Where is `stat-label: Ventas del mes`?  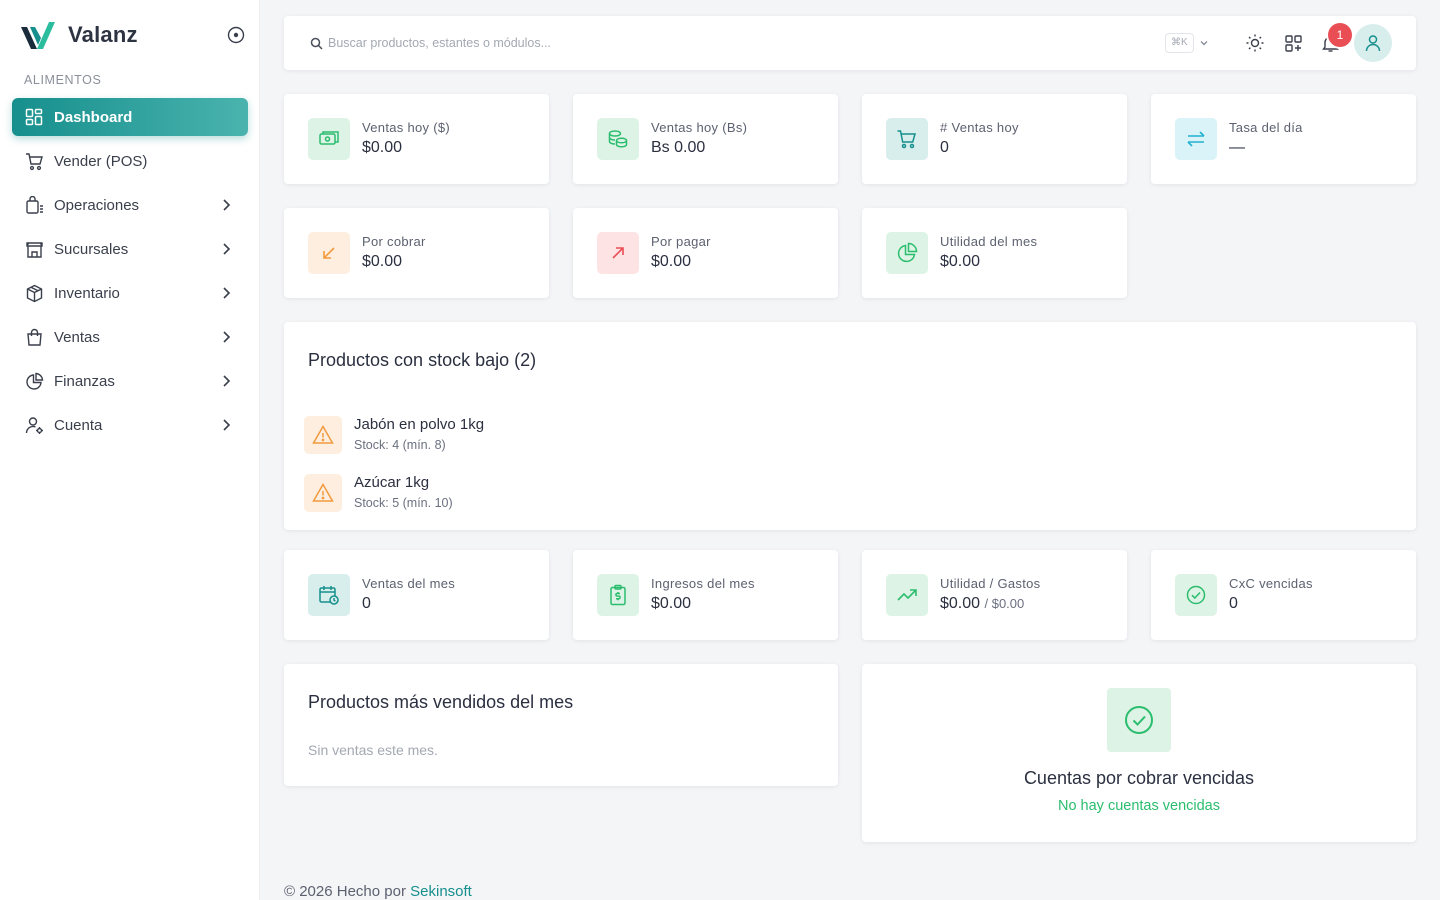 stat-label: Ventas del mes is located at coordinates (409, 583).